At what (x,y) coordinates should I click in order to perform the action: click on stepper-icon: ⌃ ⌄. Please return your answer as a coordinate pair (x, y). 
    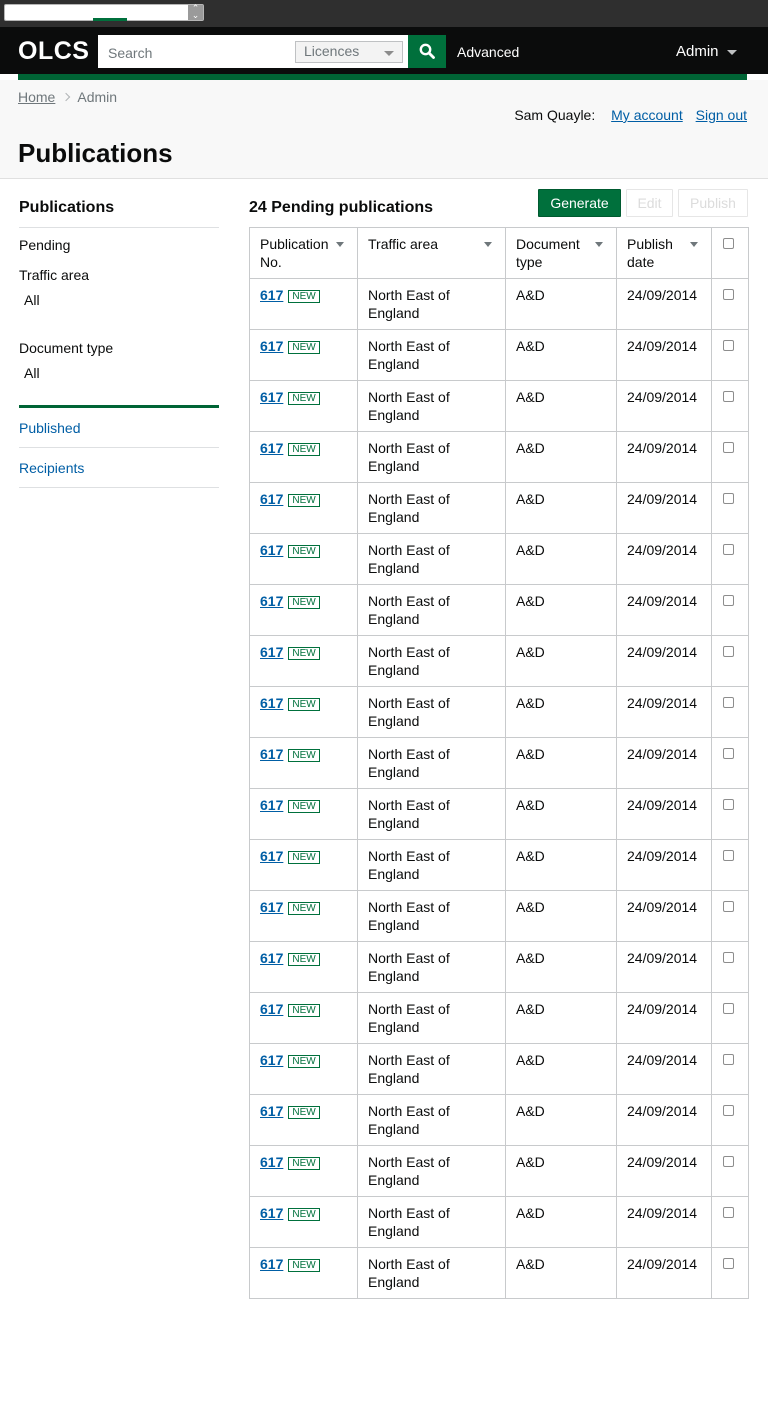
    Looking at the image, I should click on (195, 12).